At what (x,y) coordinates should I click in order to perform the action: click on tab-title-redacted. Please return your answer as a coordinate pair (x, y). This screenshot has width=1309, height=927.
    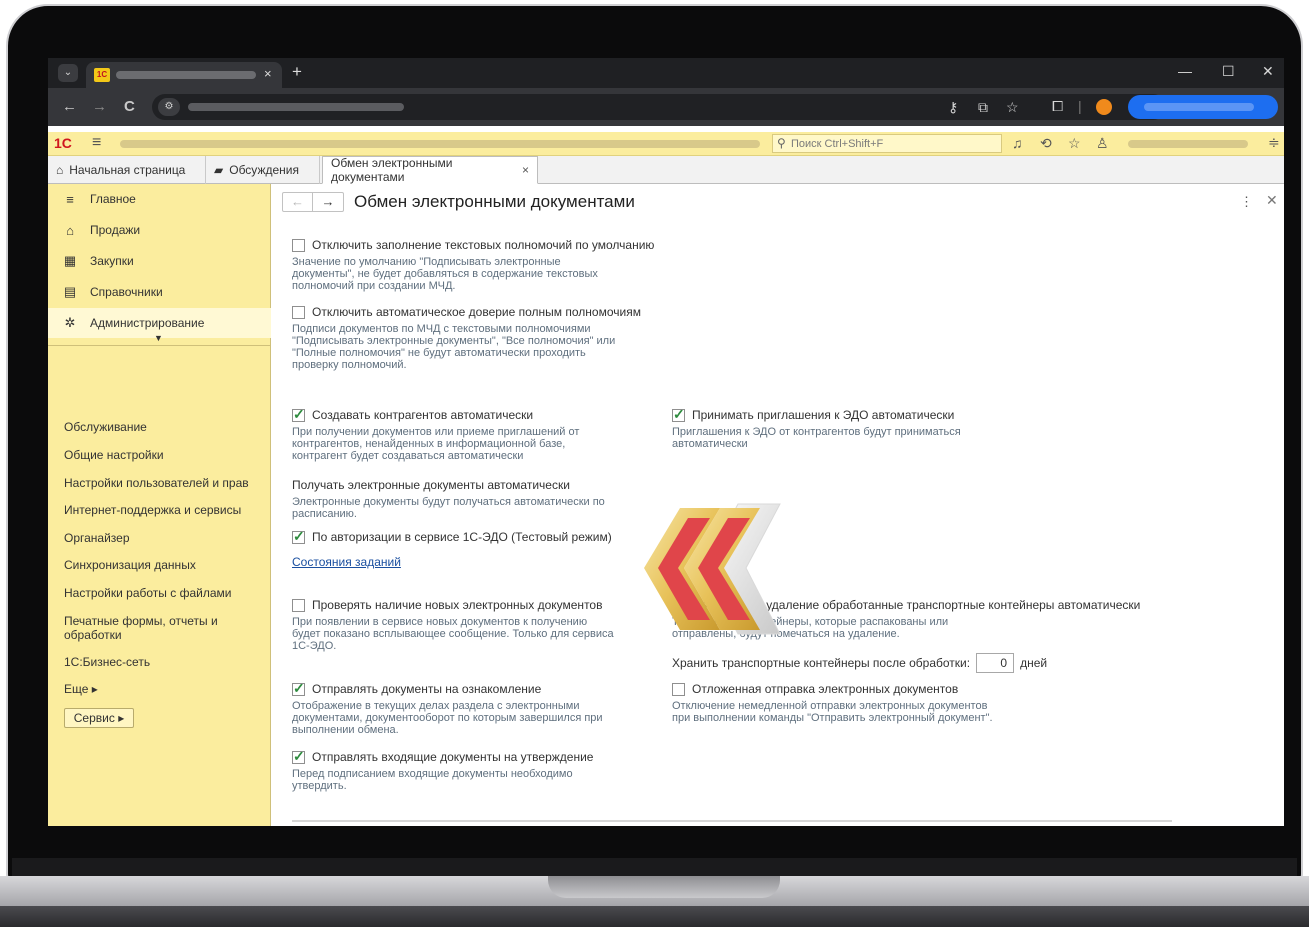
    Looking at the image, I should click on (186, 75).